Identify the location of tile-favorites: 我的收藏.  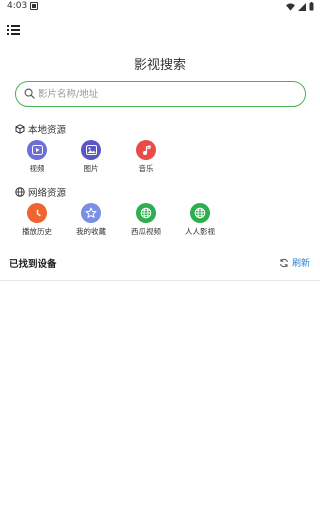
(91, 220).